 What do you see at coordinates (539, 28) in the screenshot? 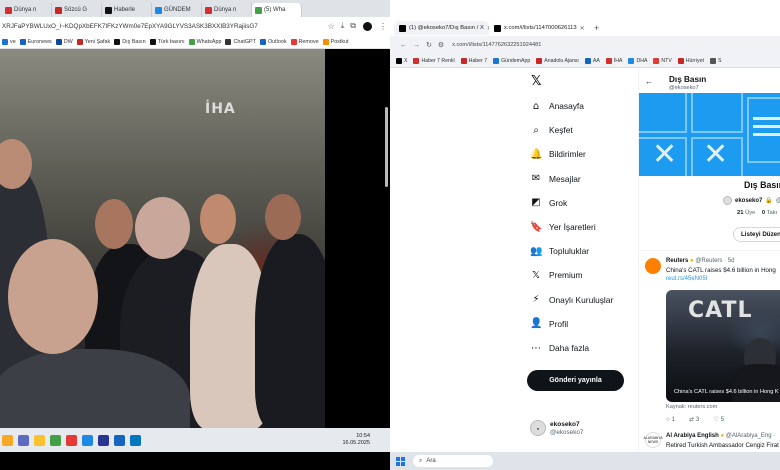
I see `tab-lists: x.com/i/lists/1147000626113 ✕` at bounding box center [539, 28].